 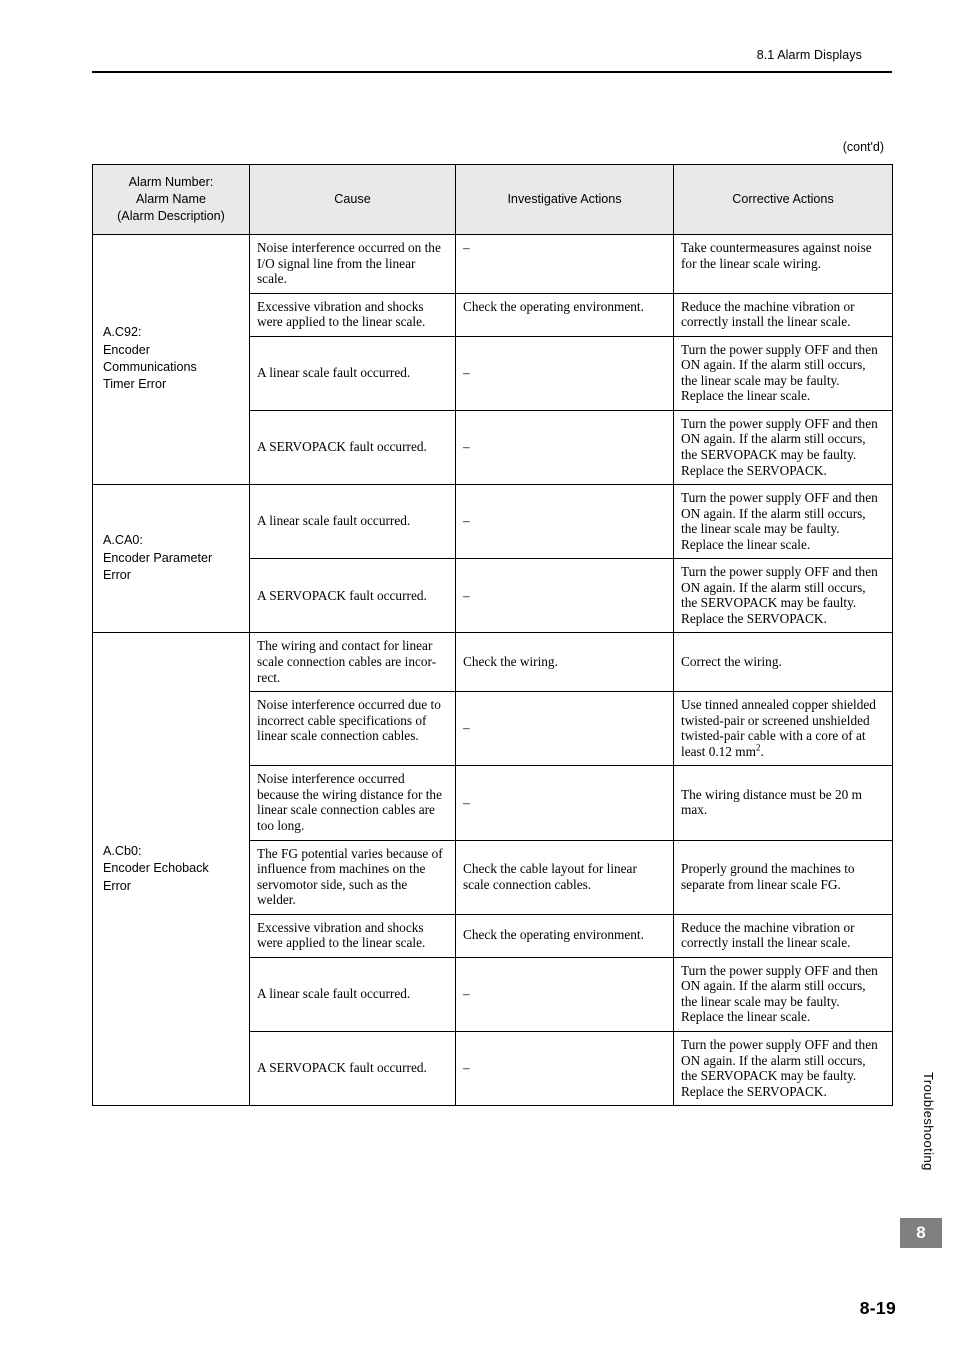 What do you see at coordinates (171, 359) in the screenshot?
I see `alarm-cell: A.C92: Encoder Communications Timer Error` at bounding box center [171, 359].